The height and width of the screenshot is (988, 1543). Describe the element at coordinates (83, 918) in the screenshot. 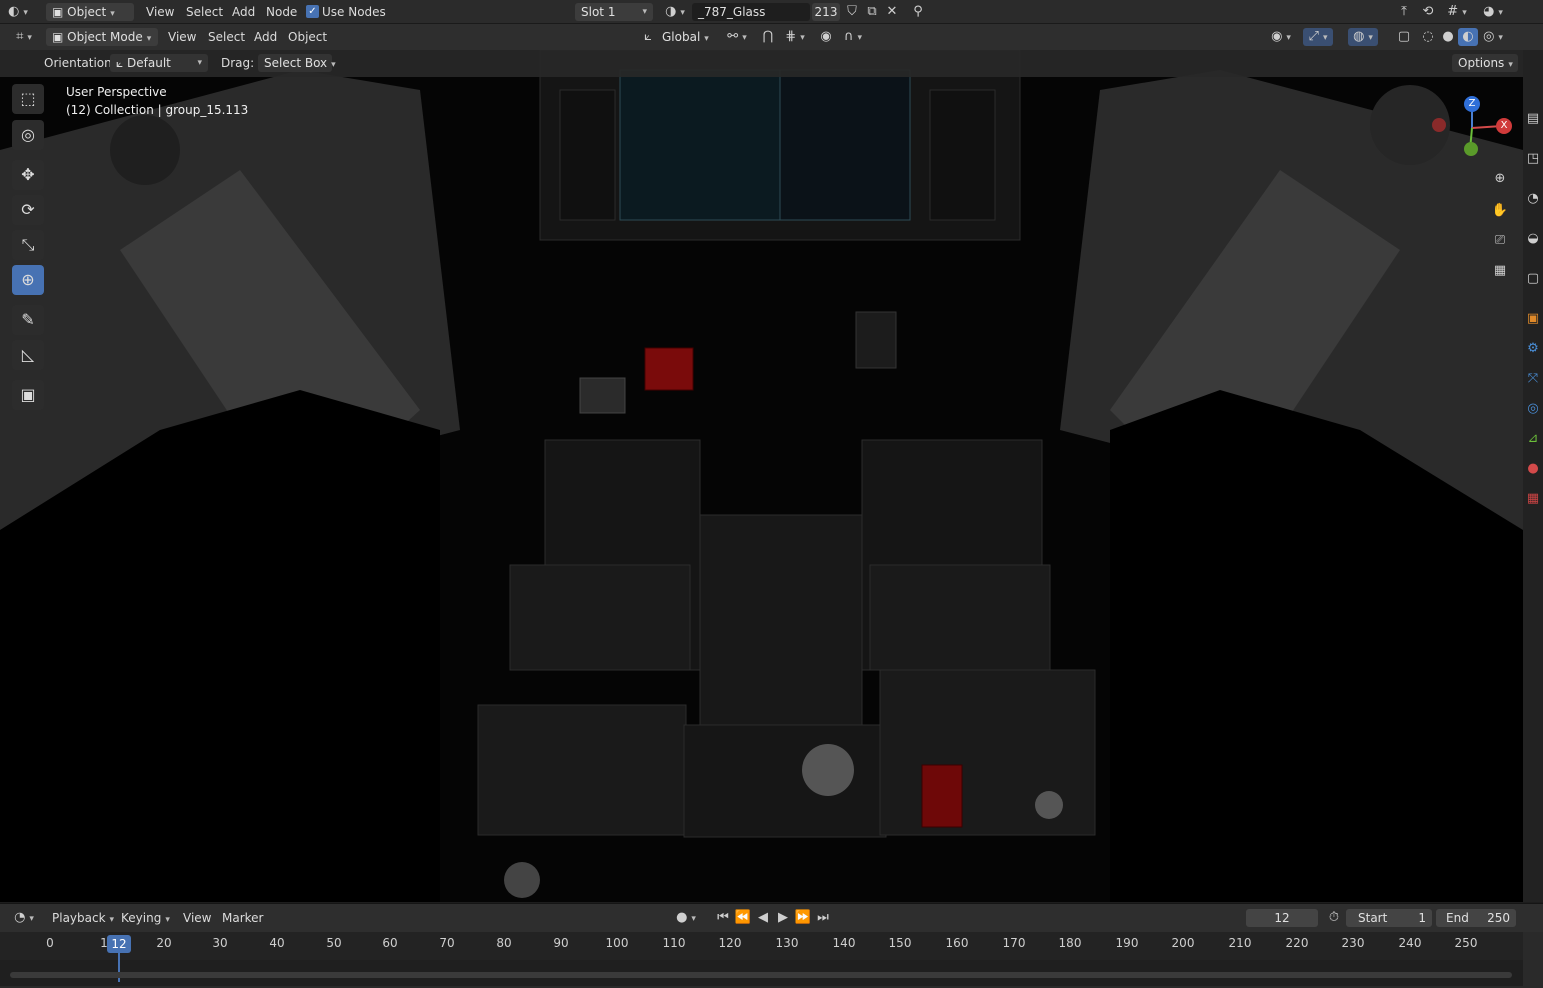

I see `timeline-menu-playback: Playback ▾` at that location.